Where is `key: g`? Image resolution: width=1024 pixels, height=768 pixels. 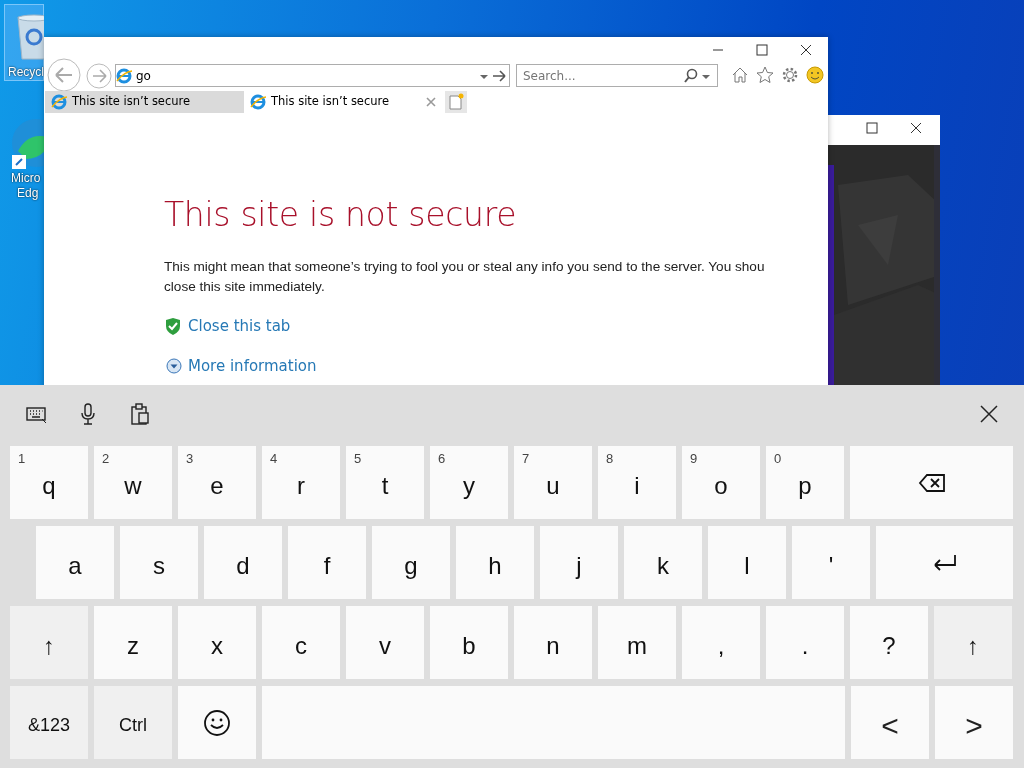 key: g is located at coordinates (411, 562).